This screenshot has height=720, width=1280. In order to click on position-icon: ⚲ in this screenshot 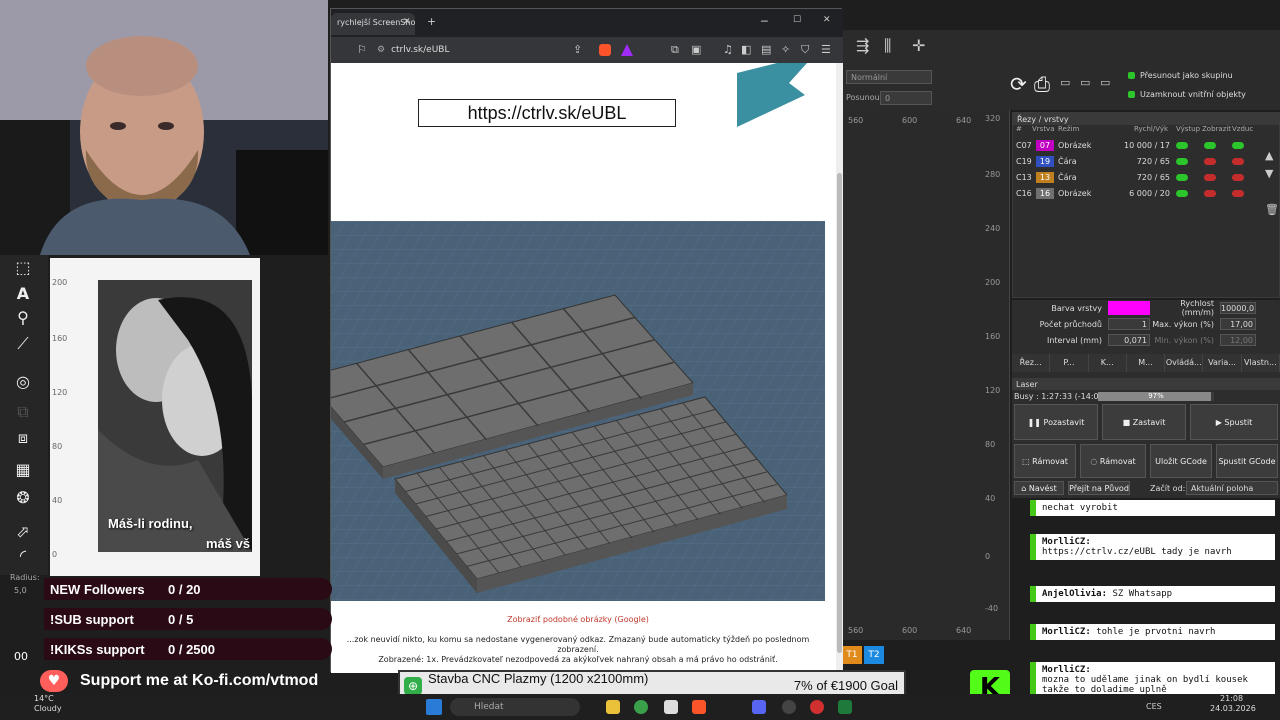, I will do `click(23, 318)`.